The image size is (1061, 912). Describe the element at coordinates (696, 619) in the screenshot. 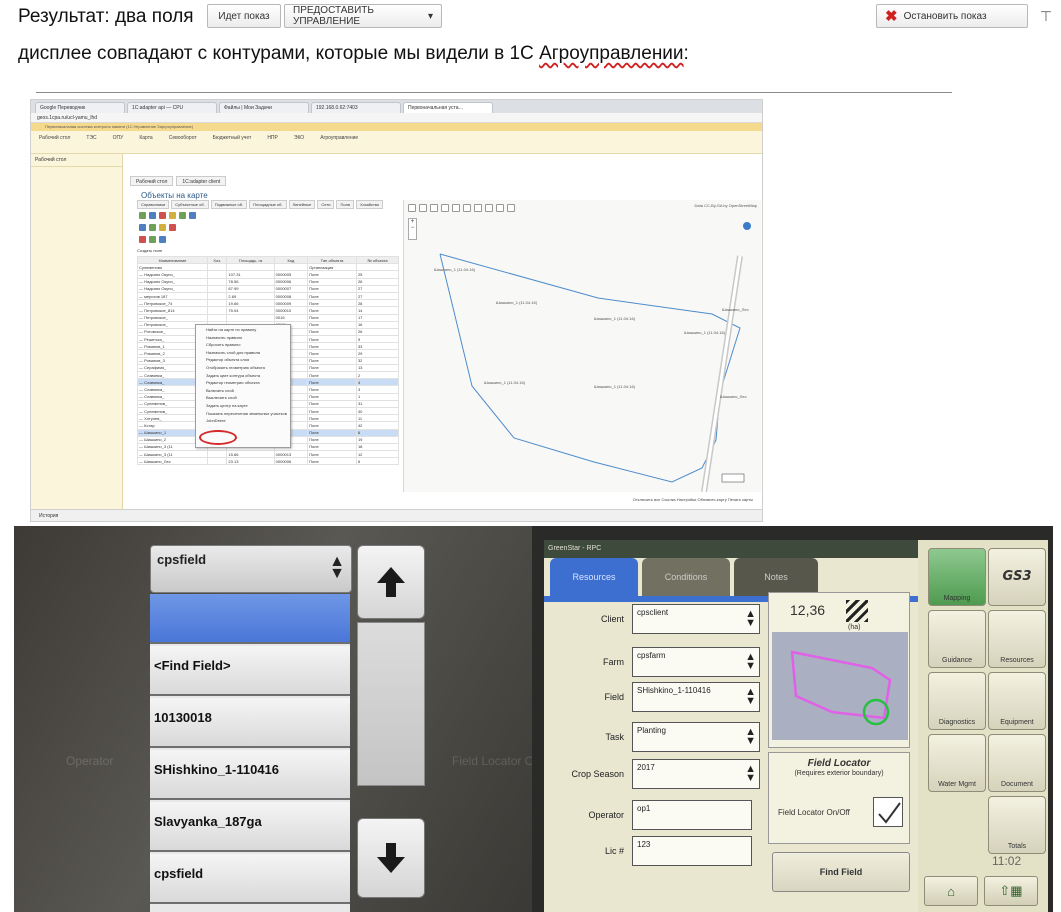

I see `gs3-client-select: cpsclient ▲ ▼` at that location.